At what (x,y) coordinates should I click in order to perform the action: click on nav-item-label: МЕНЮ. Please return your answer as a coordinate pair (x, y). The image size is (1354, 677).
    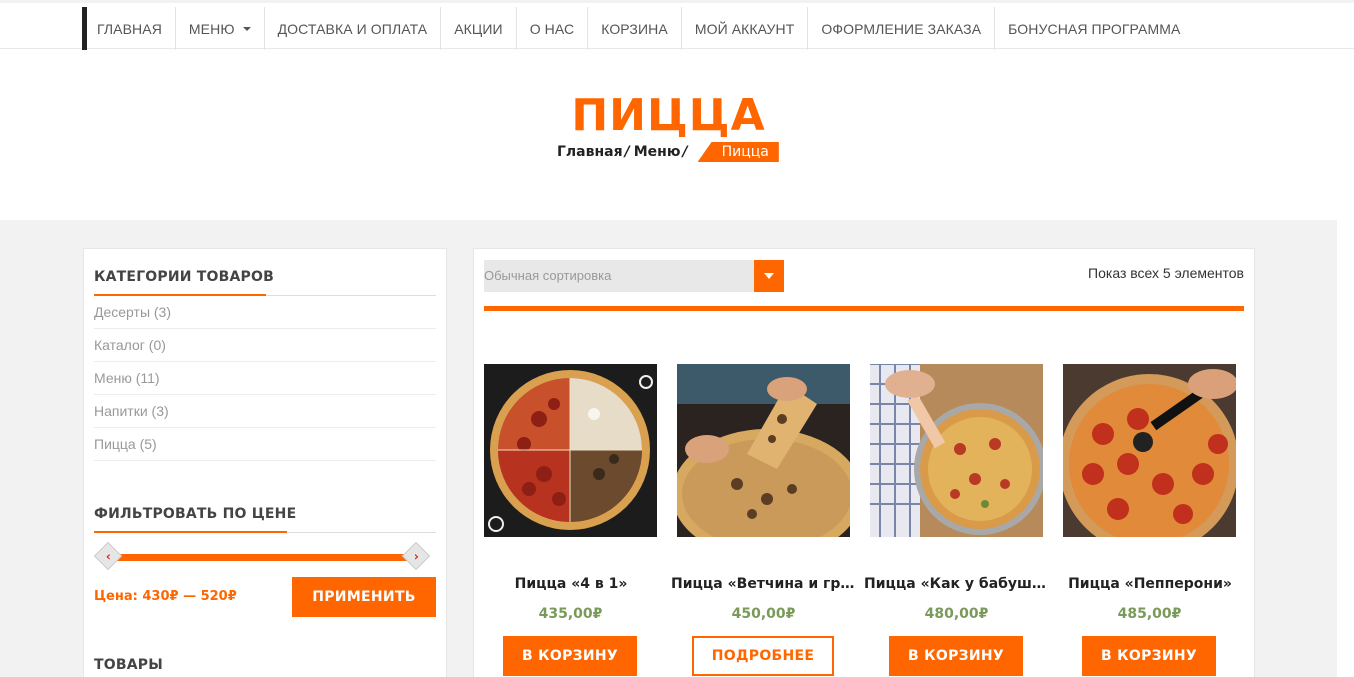
    Looking at the image, I should click on (211, 28).